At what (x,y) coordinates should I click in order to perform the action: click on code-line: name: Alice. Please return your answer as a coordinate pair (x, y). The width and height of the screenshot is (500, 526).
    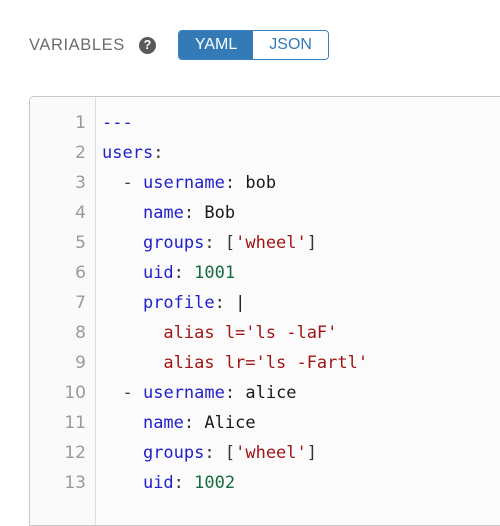
    Looking at the image, I should click on (301, 423).